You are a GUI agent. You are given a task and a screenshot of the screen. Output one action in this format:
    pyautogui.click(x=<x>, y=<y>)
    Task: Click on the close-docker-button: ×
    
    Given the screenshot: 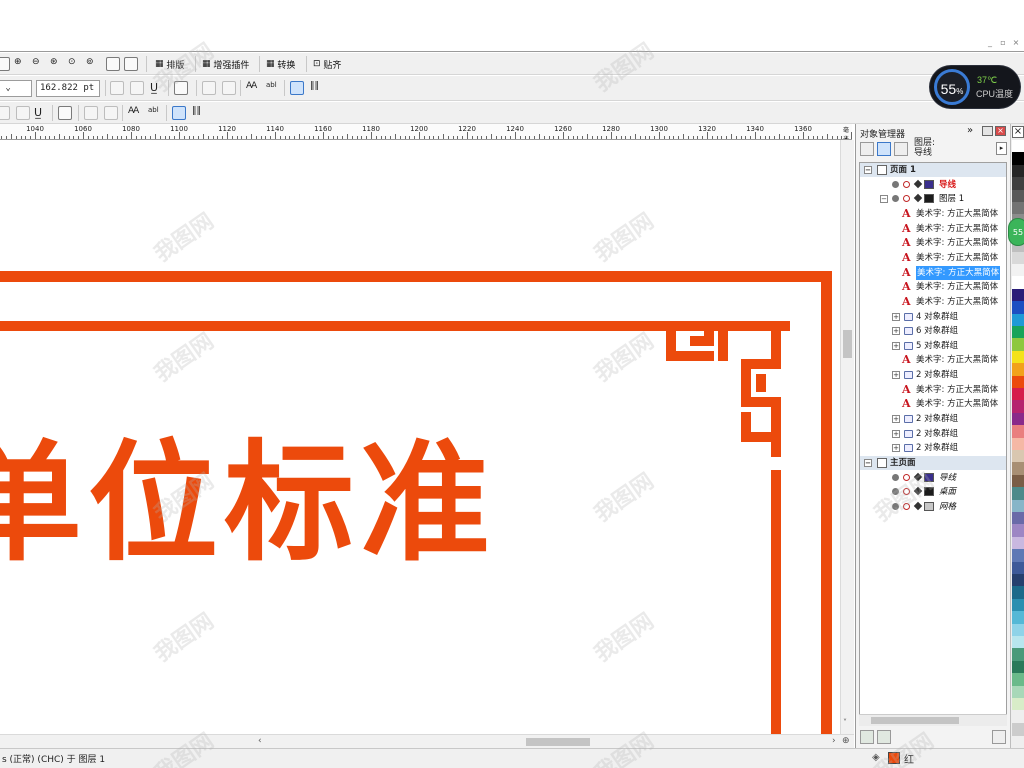 What is the action you would take?
    pyautogui.click(x=1000, y=131)
    